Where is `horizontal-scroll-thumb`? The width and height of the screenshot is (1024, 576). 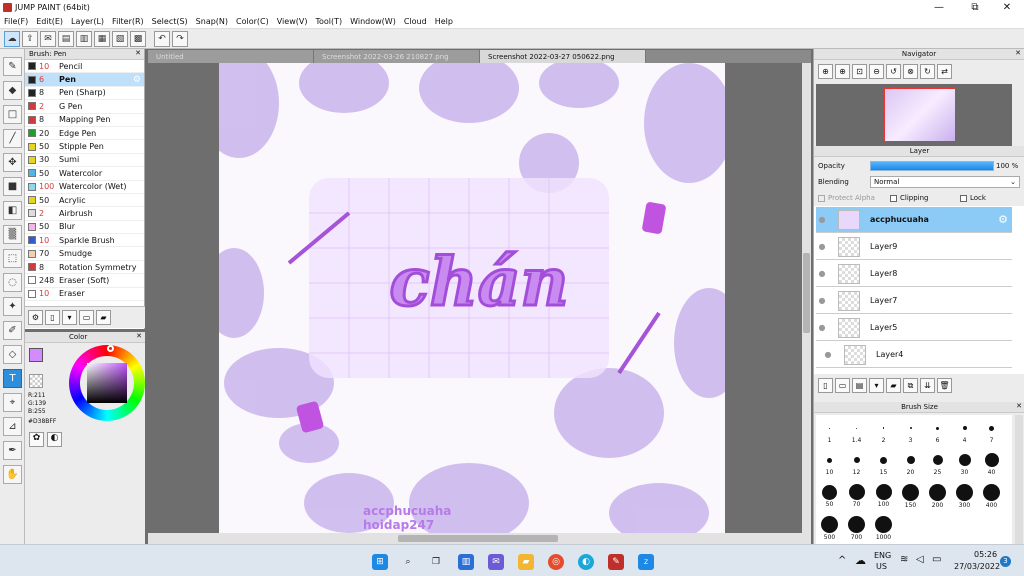
horizontal-scroll-thumb is located at coordinates (478, 538).